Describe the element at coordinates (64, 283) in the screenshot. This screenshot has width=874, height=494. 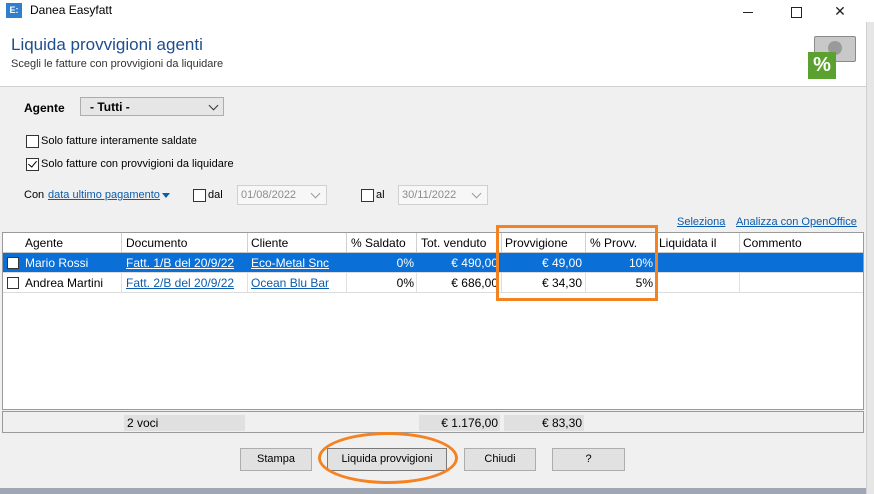
I see `row-agente: Andrea Martini` at that location.